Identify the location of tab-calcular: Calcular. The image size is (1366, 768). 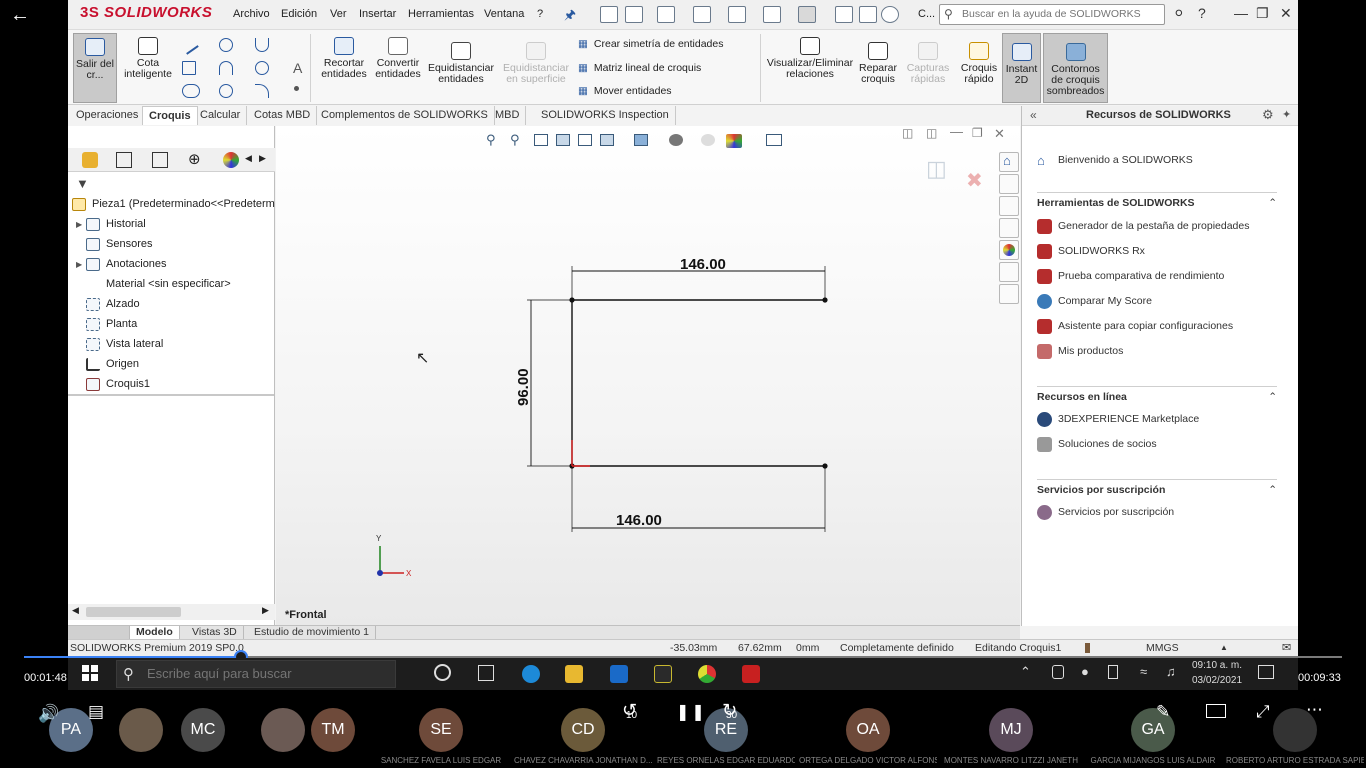
(221, 115).